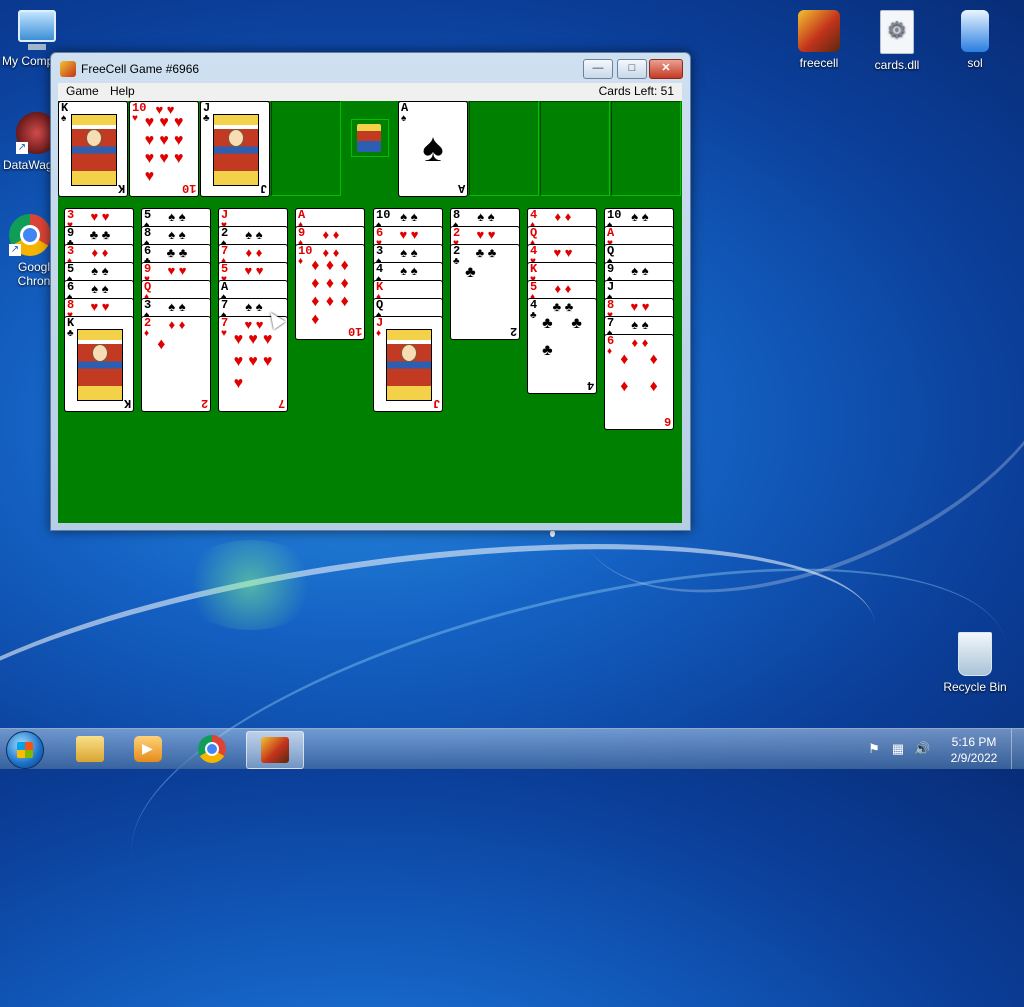 The image size is (1024, 1007). Describe the element at coordinates (250, 585) in the screenshot. I see `wallpaper-glow` at that location.